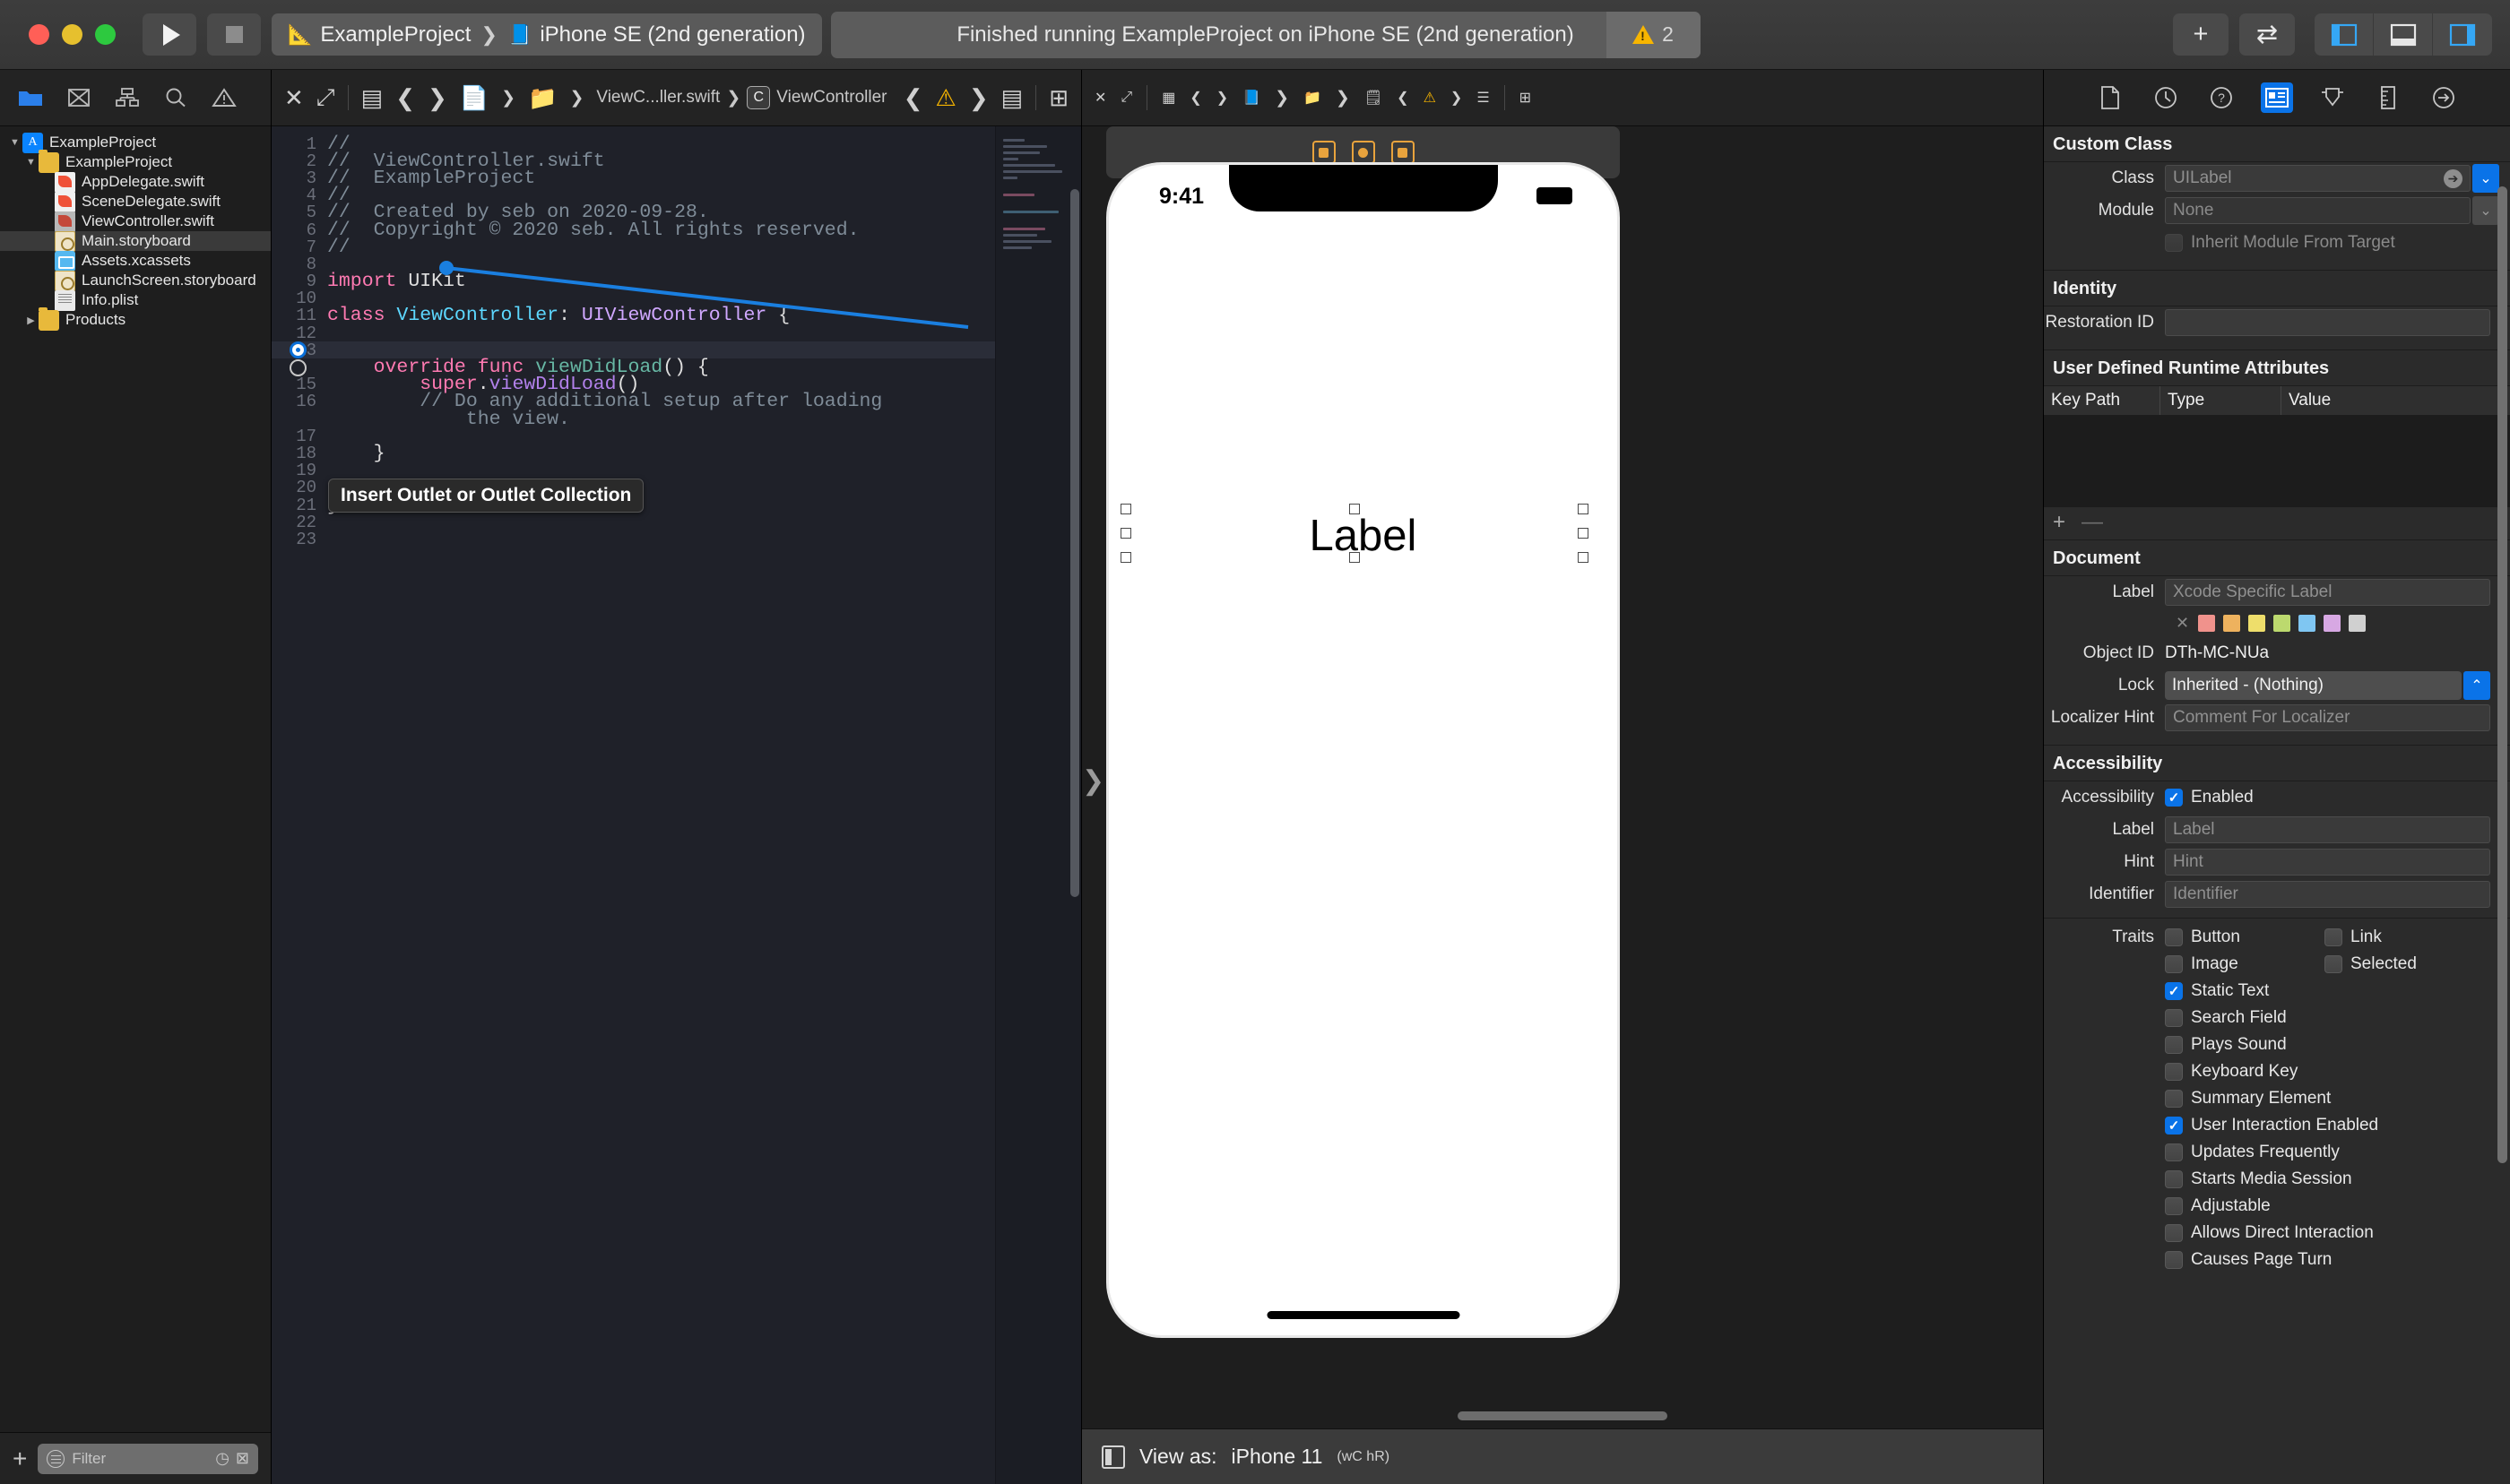  What do you see at coordinates (2267, 34) in the screenshot?
I see `toggle-code-review-button: ⇄` at bounding box center [2267, 34].